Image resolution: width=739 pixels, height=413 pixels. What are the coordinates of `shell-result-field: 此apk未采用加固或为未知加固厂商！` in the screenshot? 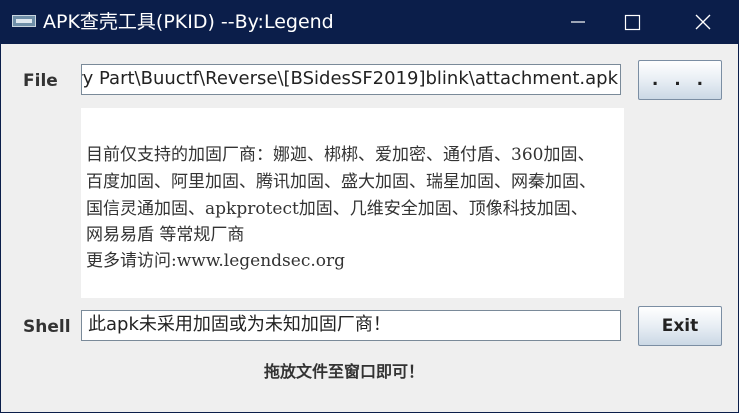 It's located at (351, 325).